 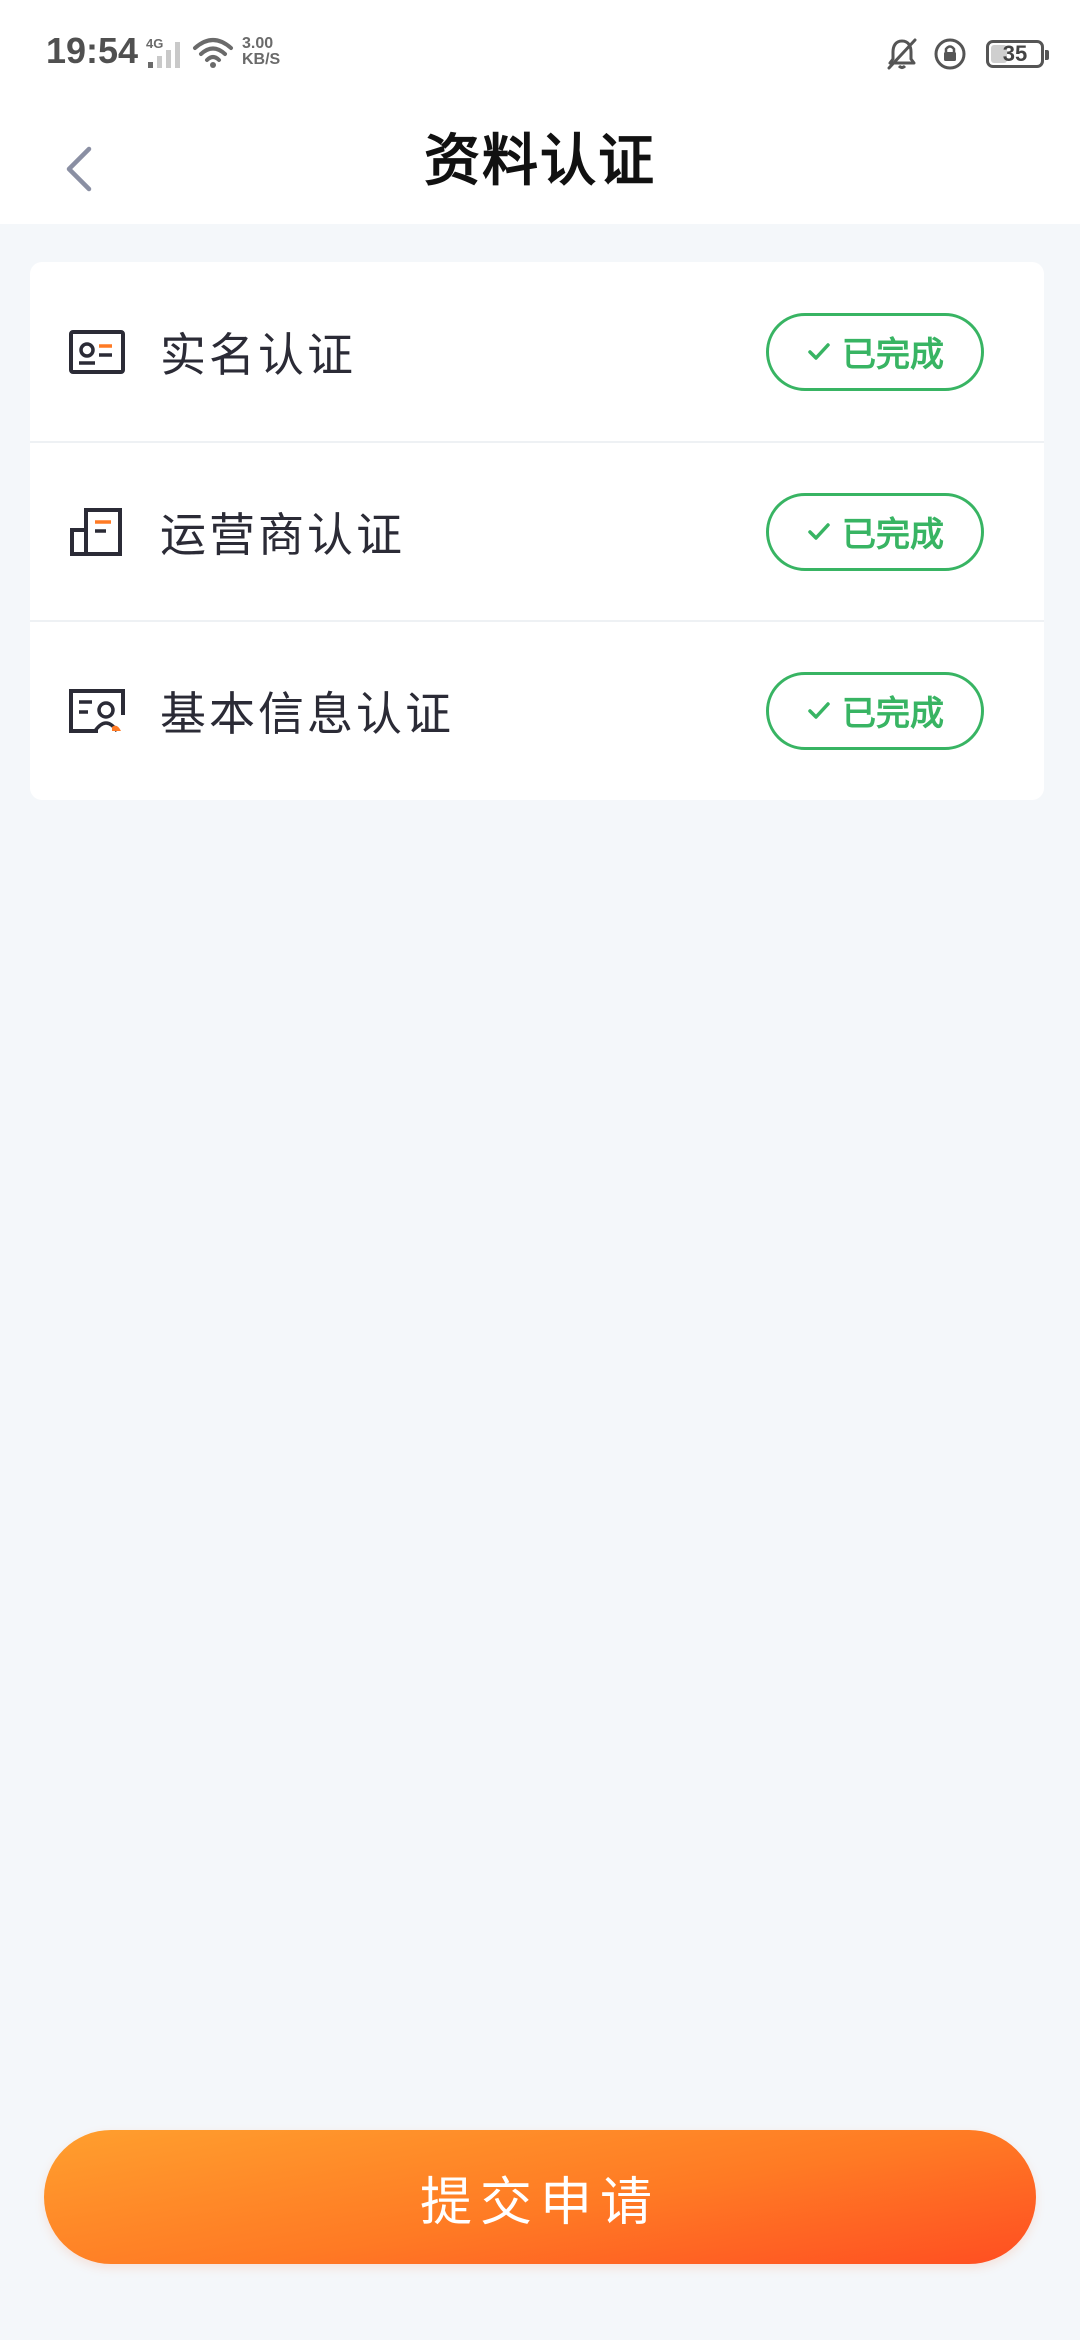 I want to click on nav-bar: 资料认证, so click(x=540, y=167).